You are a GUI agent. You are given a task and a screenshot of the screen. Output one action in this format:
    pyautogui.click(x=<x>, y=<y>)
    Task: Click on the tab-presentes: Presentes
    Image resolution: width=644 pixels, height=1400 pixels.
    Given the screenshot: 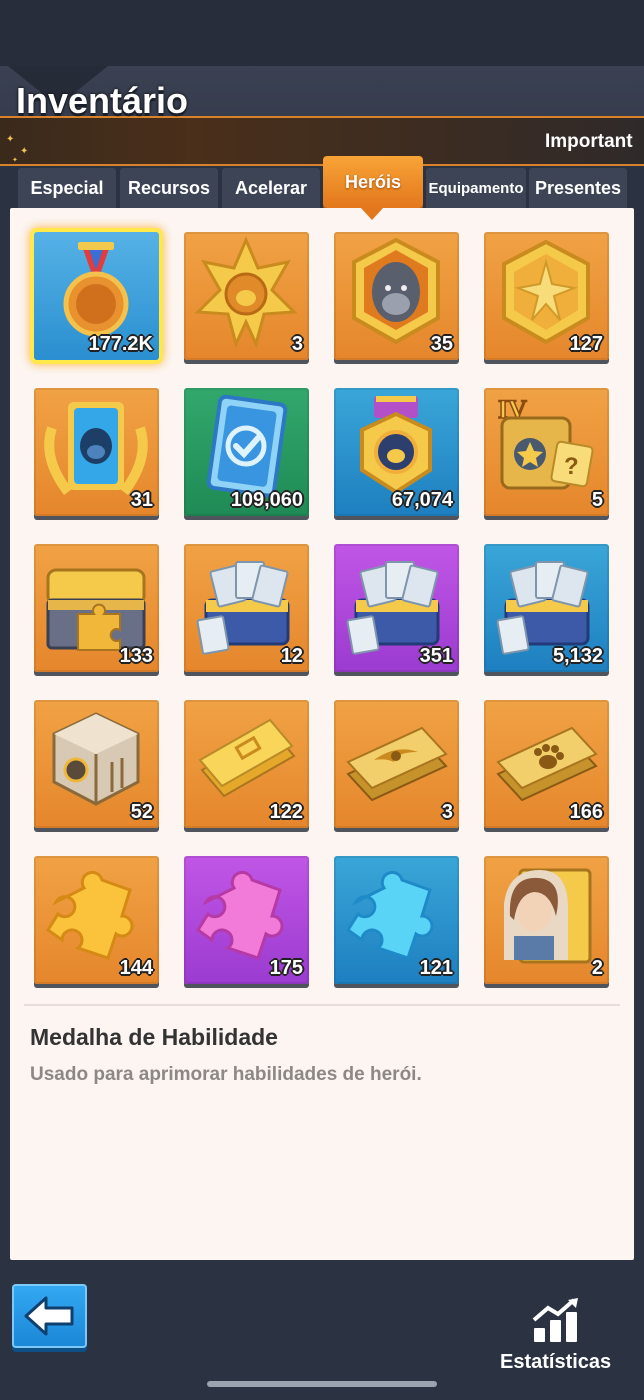 What is the action you would take?
    pyautogui.click(x=578, y=188)
    